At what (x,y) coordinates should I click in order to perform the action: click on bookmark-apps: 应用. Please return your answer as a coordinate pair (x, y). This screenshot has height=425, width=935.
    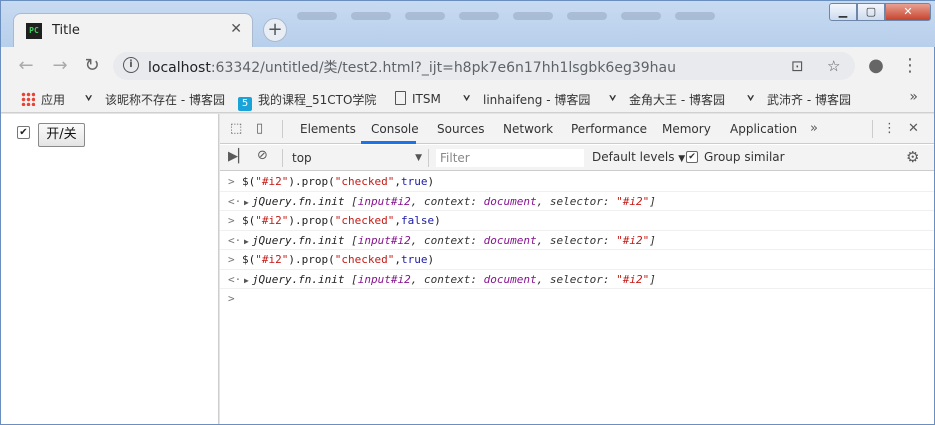
    Looking at the image, I should click on (43, 99).